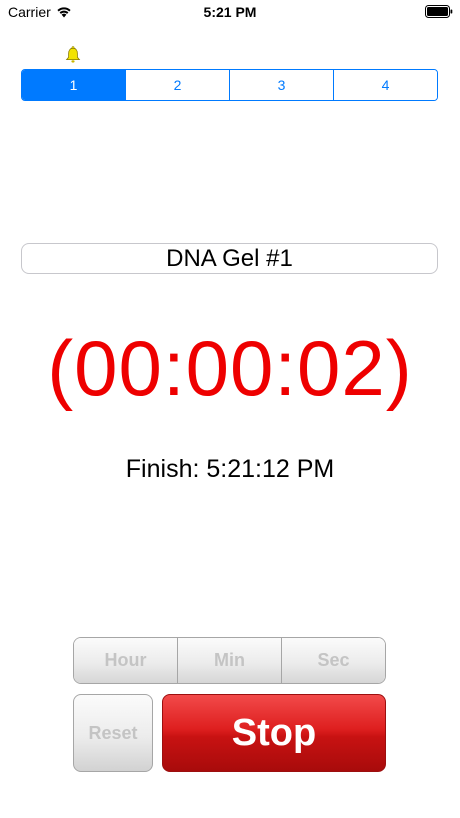 Image resolution: width=460 pixels, height=818 pixels. Describe the element at coordinates (385, 85) in the screenshot. I see `tab-timer-4: 4` at that location.